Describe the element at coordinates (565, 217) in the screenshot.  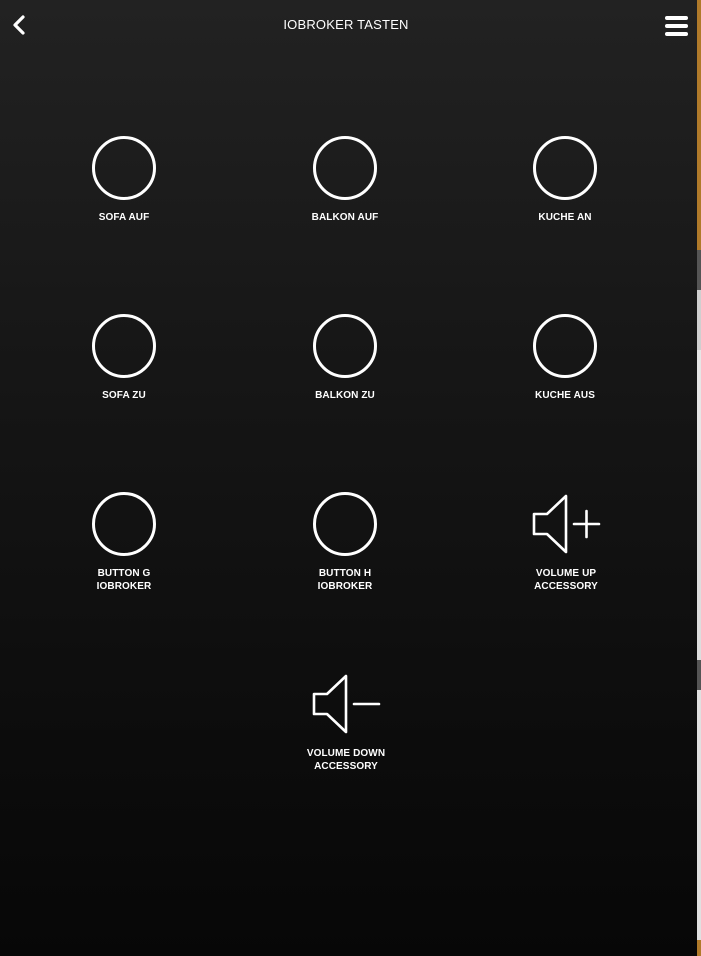
I see `accessory-label: KUCHE AN` at that location.